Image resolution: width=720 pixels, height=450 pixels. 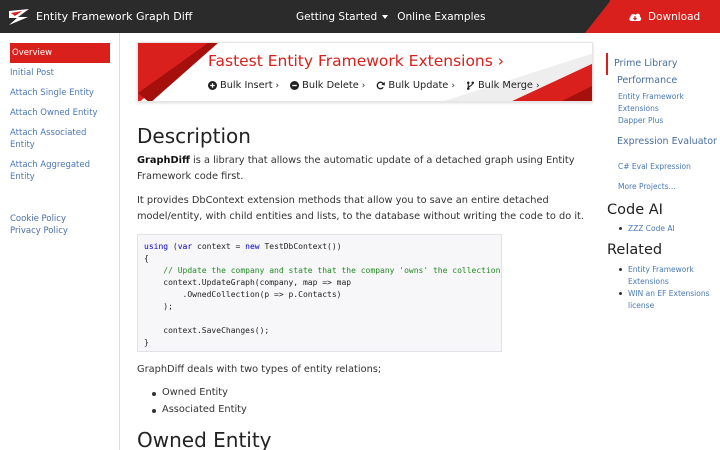 I want to click on bulk-delete-link: Bulk Delete ›, so click(x=327, y=85).